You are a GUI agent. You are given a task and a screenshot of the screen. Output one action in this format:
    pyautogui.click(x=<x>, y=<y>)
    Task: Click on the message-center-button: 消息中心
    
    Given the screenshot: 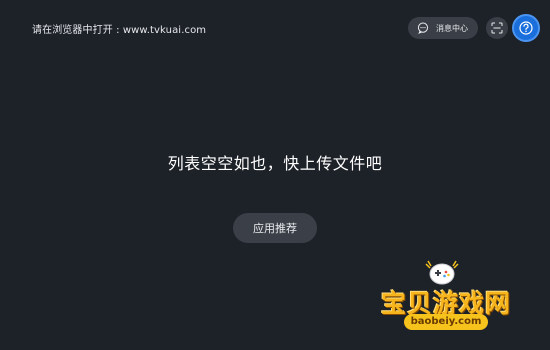 What is the action you would take?
    pyautogui.click(x=443, y=28)
    